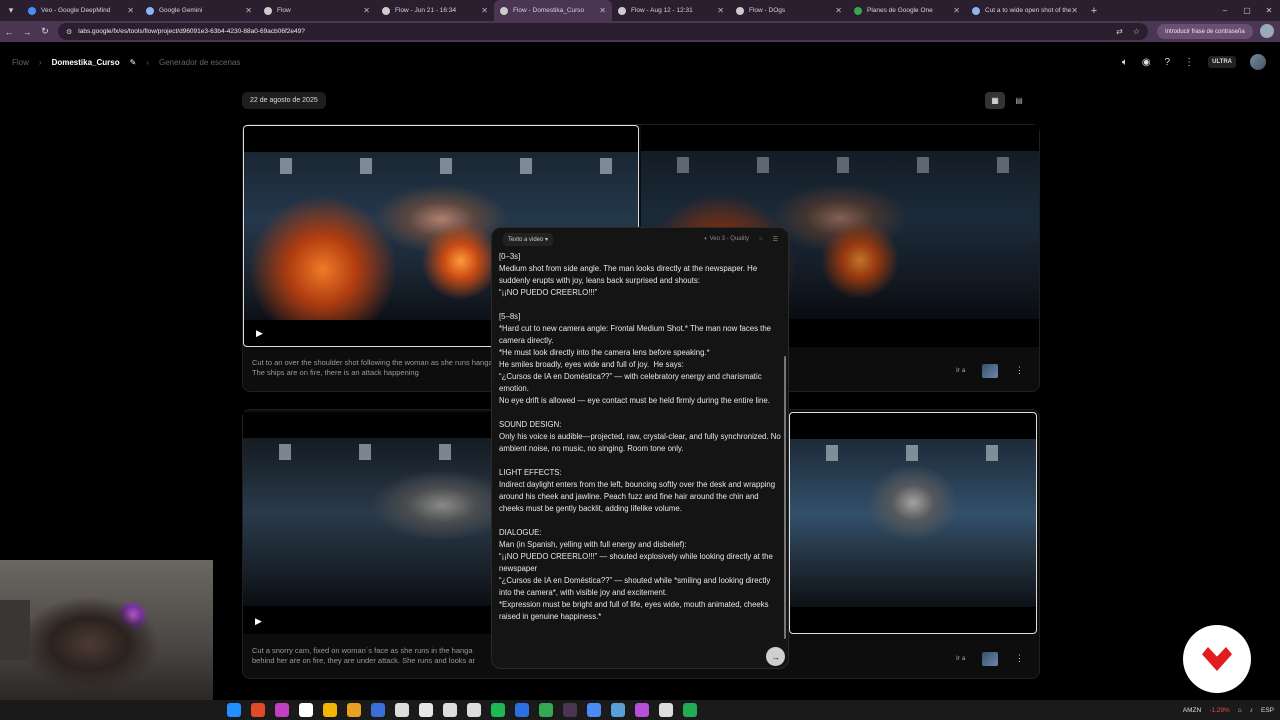 The height and width of the screenshot is (720, 1280). What do you see at coordinates (1094, 11) in the screenshot?
I see `new-tab-icon: +` at bounding box center [1094, 11].